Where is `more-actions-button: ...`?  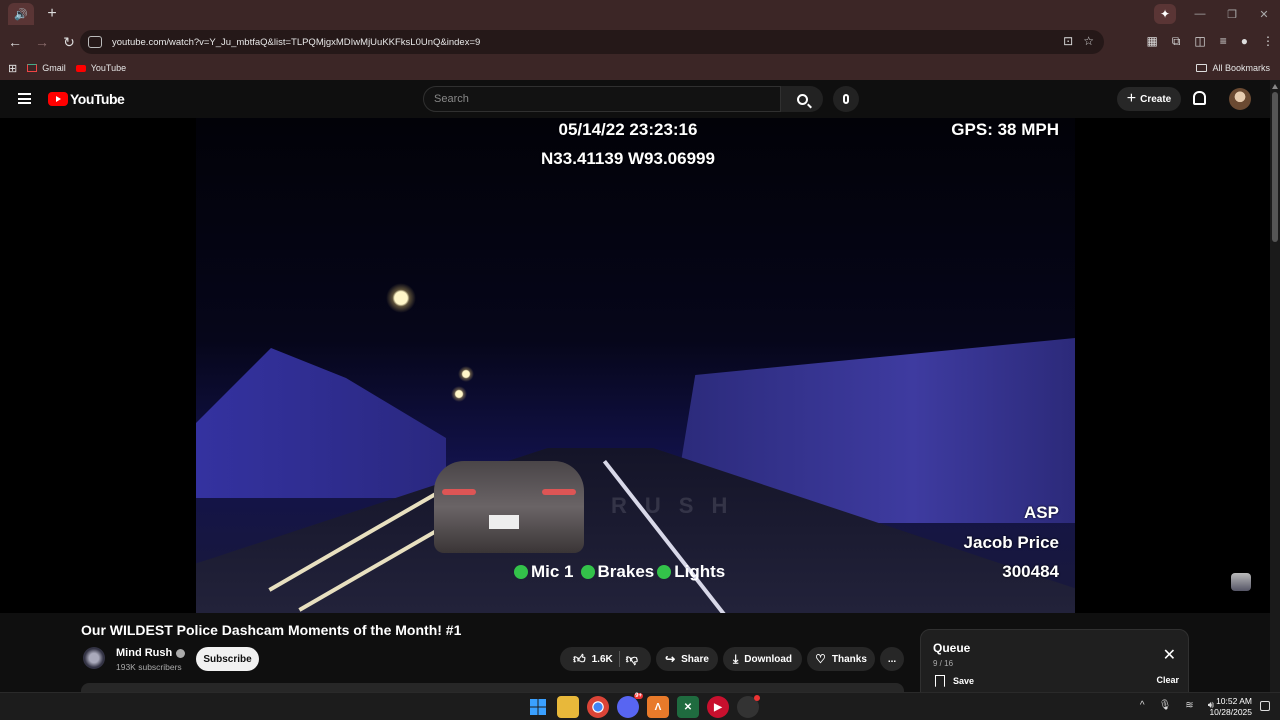 more-actions-button: ... is located at coordinates (892, 659).